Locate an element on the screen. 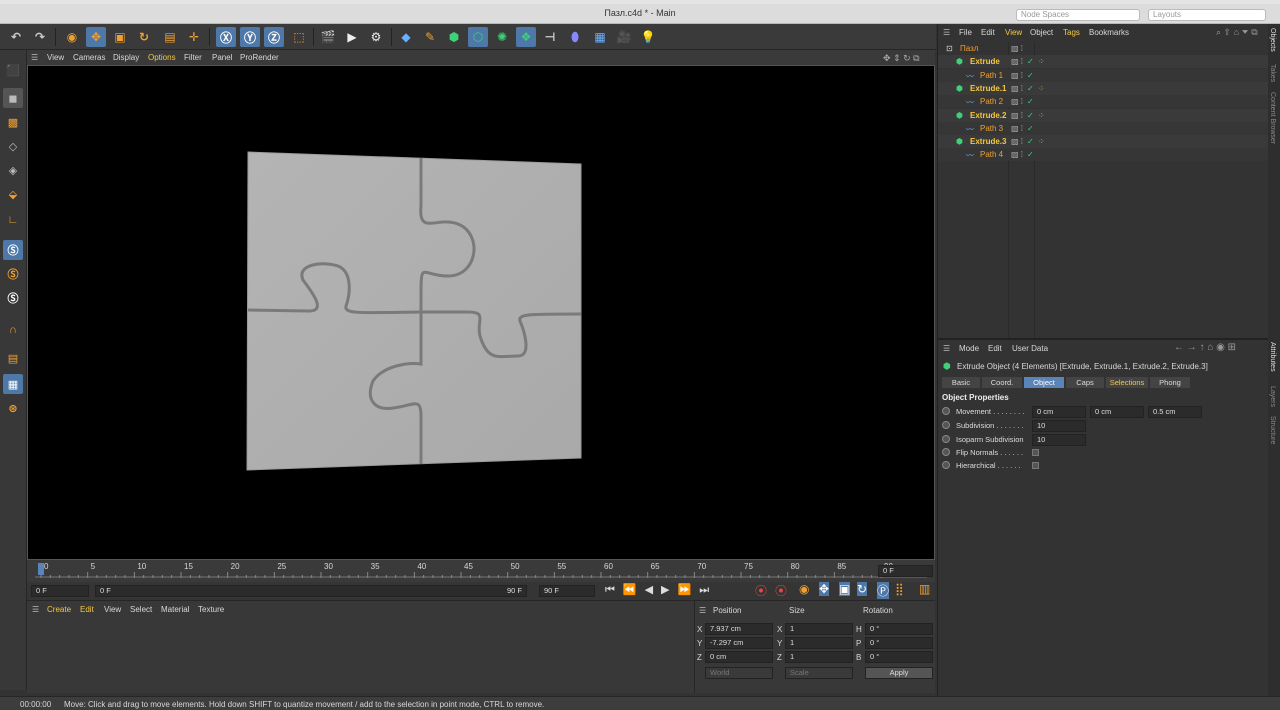  timeline-window-icon: ▥ is located at coordinates (924, 589).